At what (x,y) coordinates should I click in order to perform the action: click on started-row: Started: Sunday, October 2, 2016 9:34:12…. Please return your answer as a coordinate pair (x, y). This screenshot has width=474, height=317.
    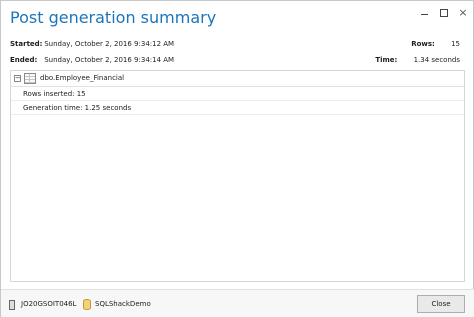
    Looking at the image, I should click on (92, 44).